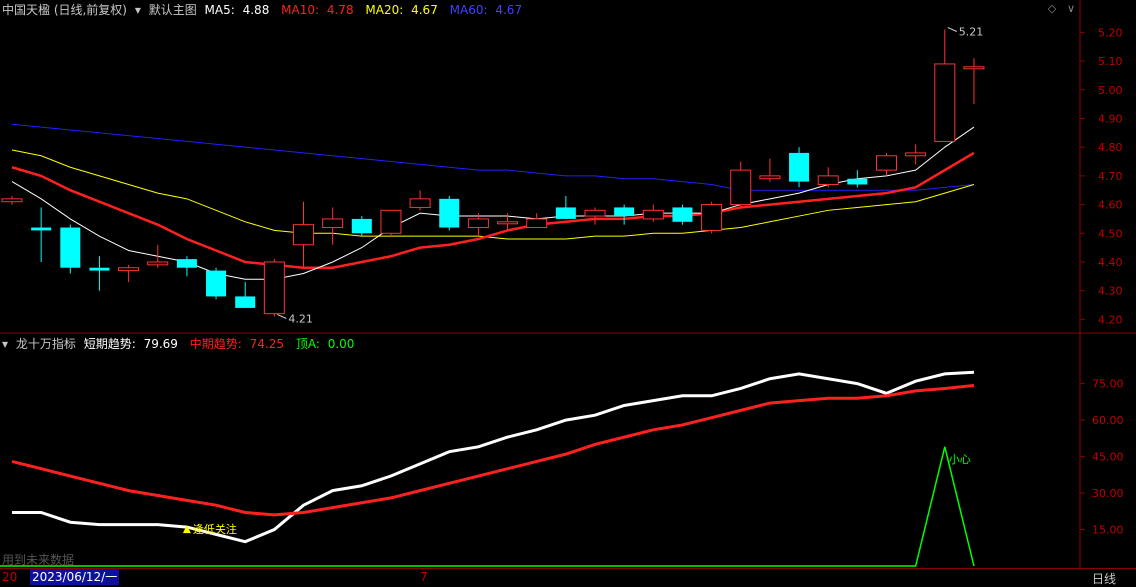 This screenshot has width=1136, height=587. Describe the element at coordinates (468, 10) in the screenshot. I see `ma60-label: MA60:` at that location.